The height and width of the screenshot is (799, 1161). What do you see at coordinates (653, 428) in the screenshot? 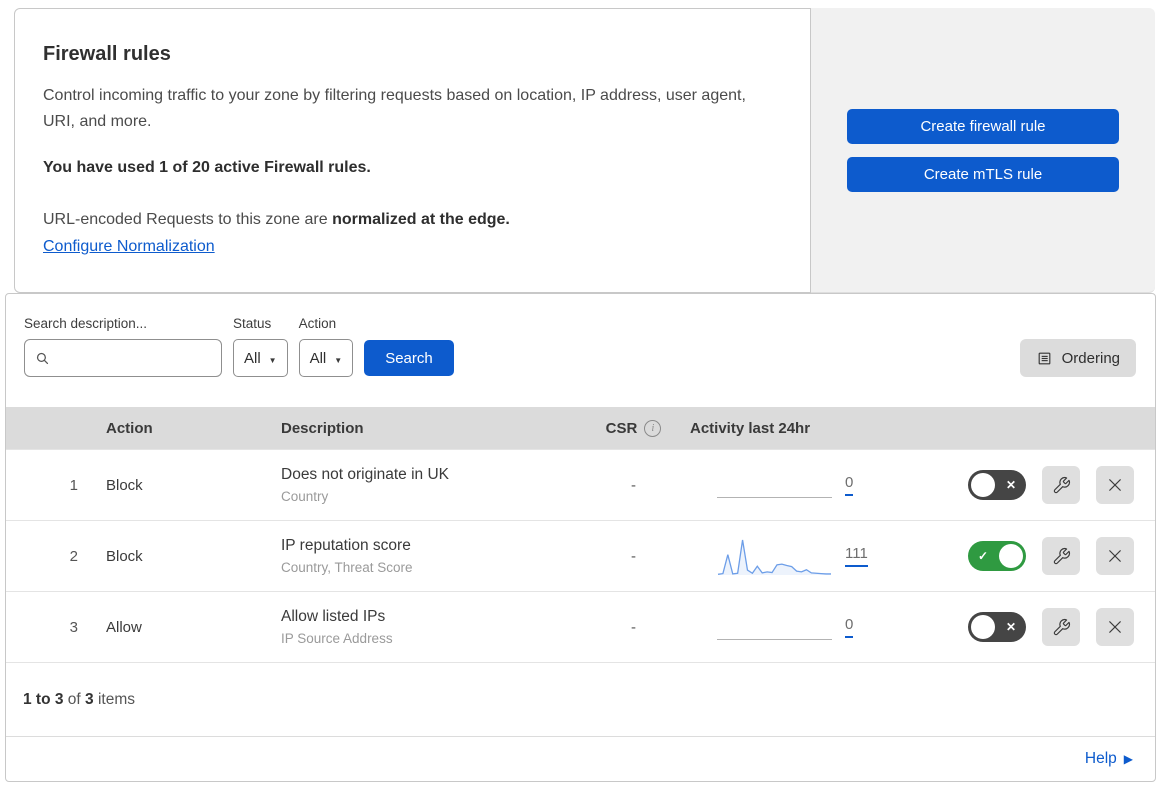
I see `info-icon: i` at bounding box center [653, 428].